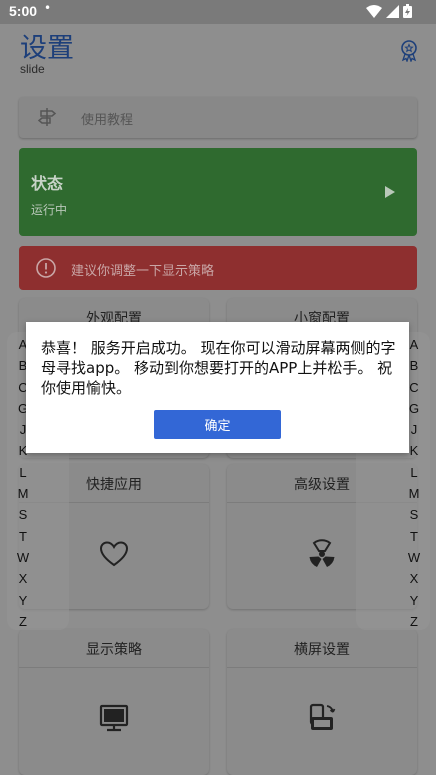 The image size is (436, 775). I want to click on tile-landscape-settings: 横屏设置, so click(322, 702).